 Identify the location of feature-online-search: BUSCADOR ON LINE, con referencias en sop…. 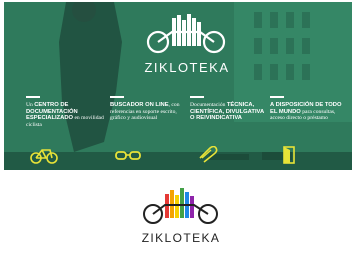
(150, 128).